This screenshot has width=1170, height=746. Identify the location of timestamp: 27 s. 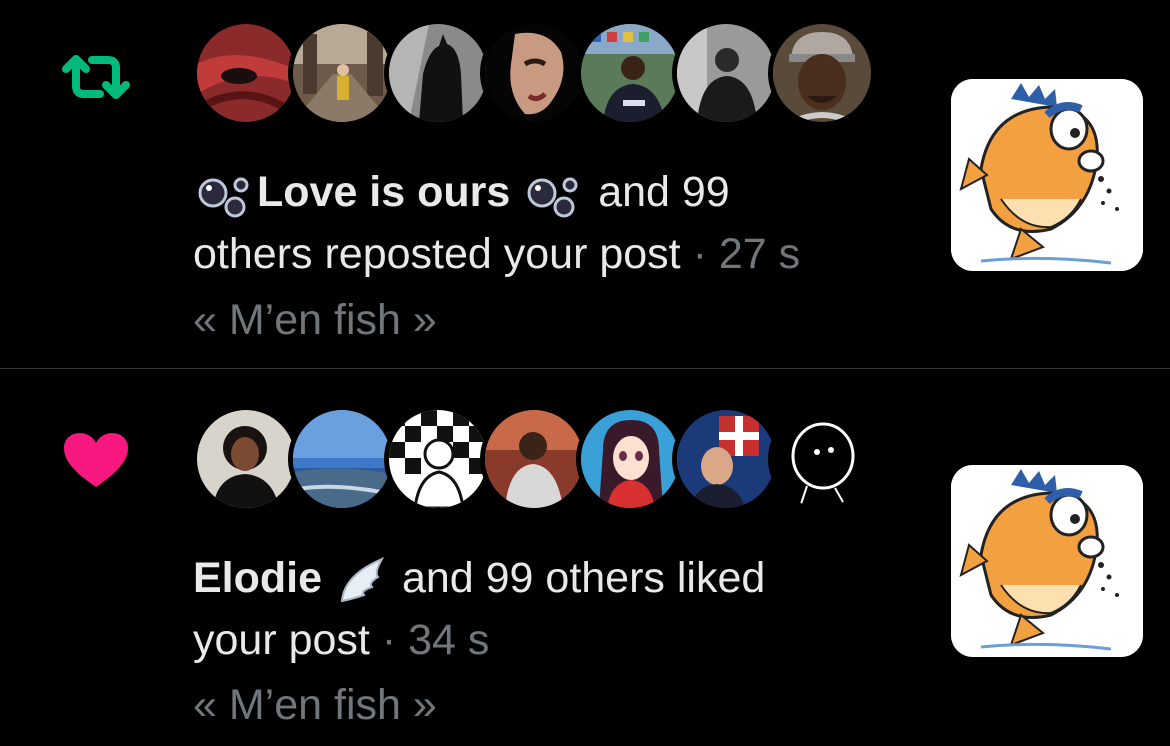
(759, 254).